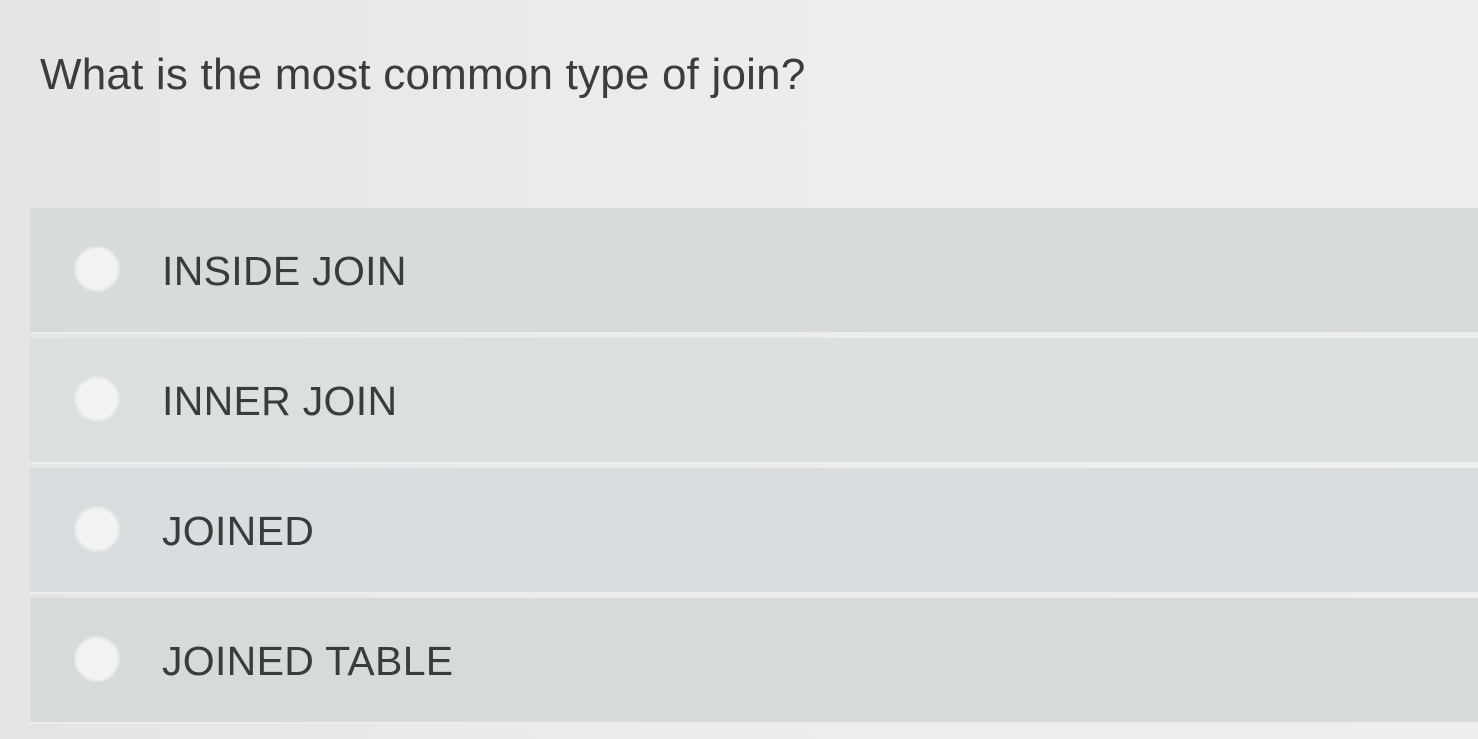  What do you see at coordinates (423, 74) in the screenshot?
I see `question-text: What is the most common type of join?` at bounding box center [423, 74].